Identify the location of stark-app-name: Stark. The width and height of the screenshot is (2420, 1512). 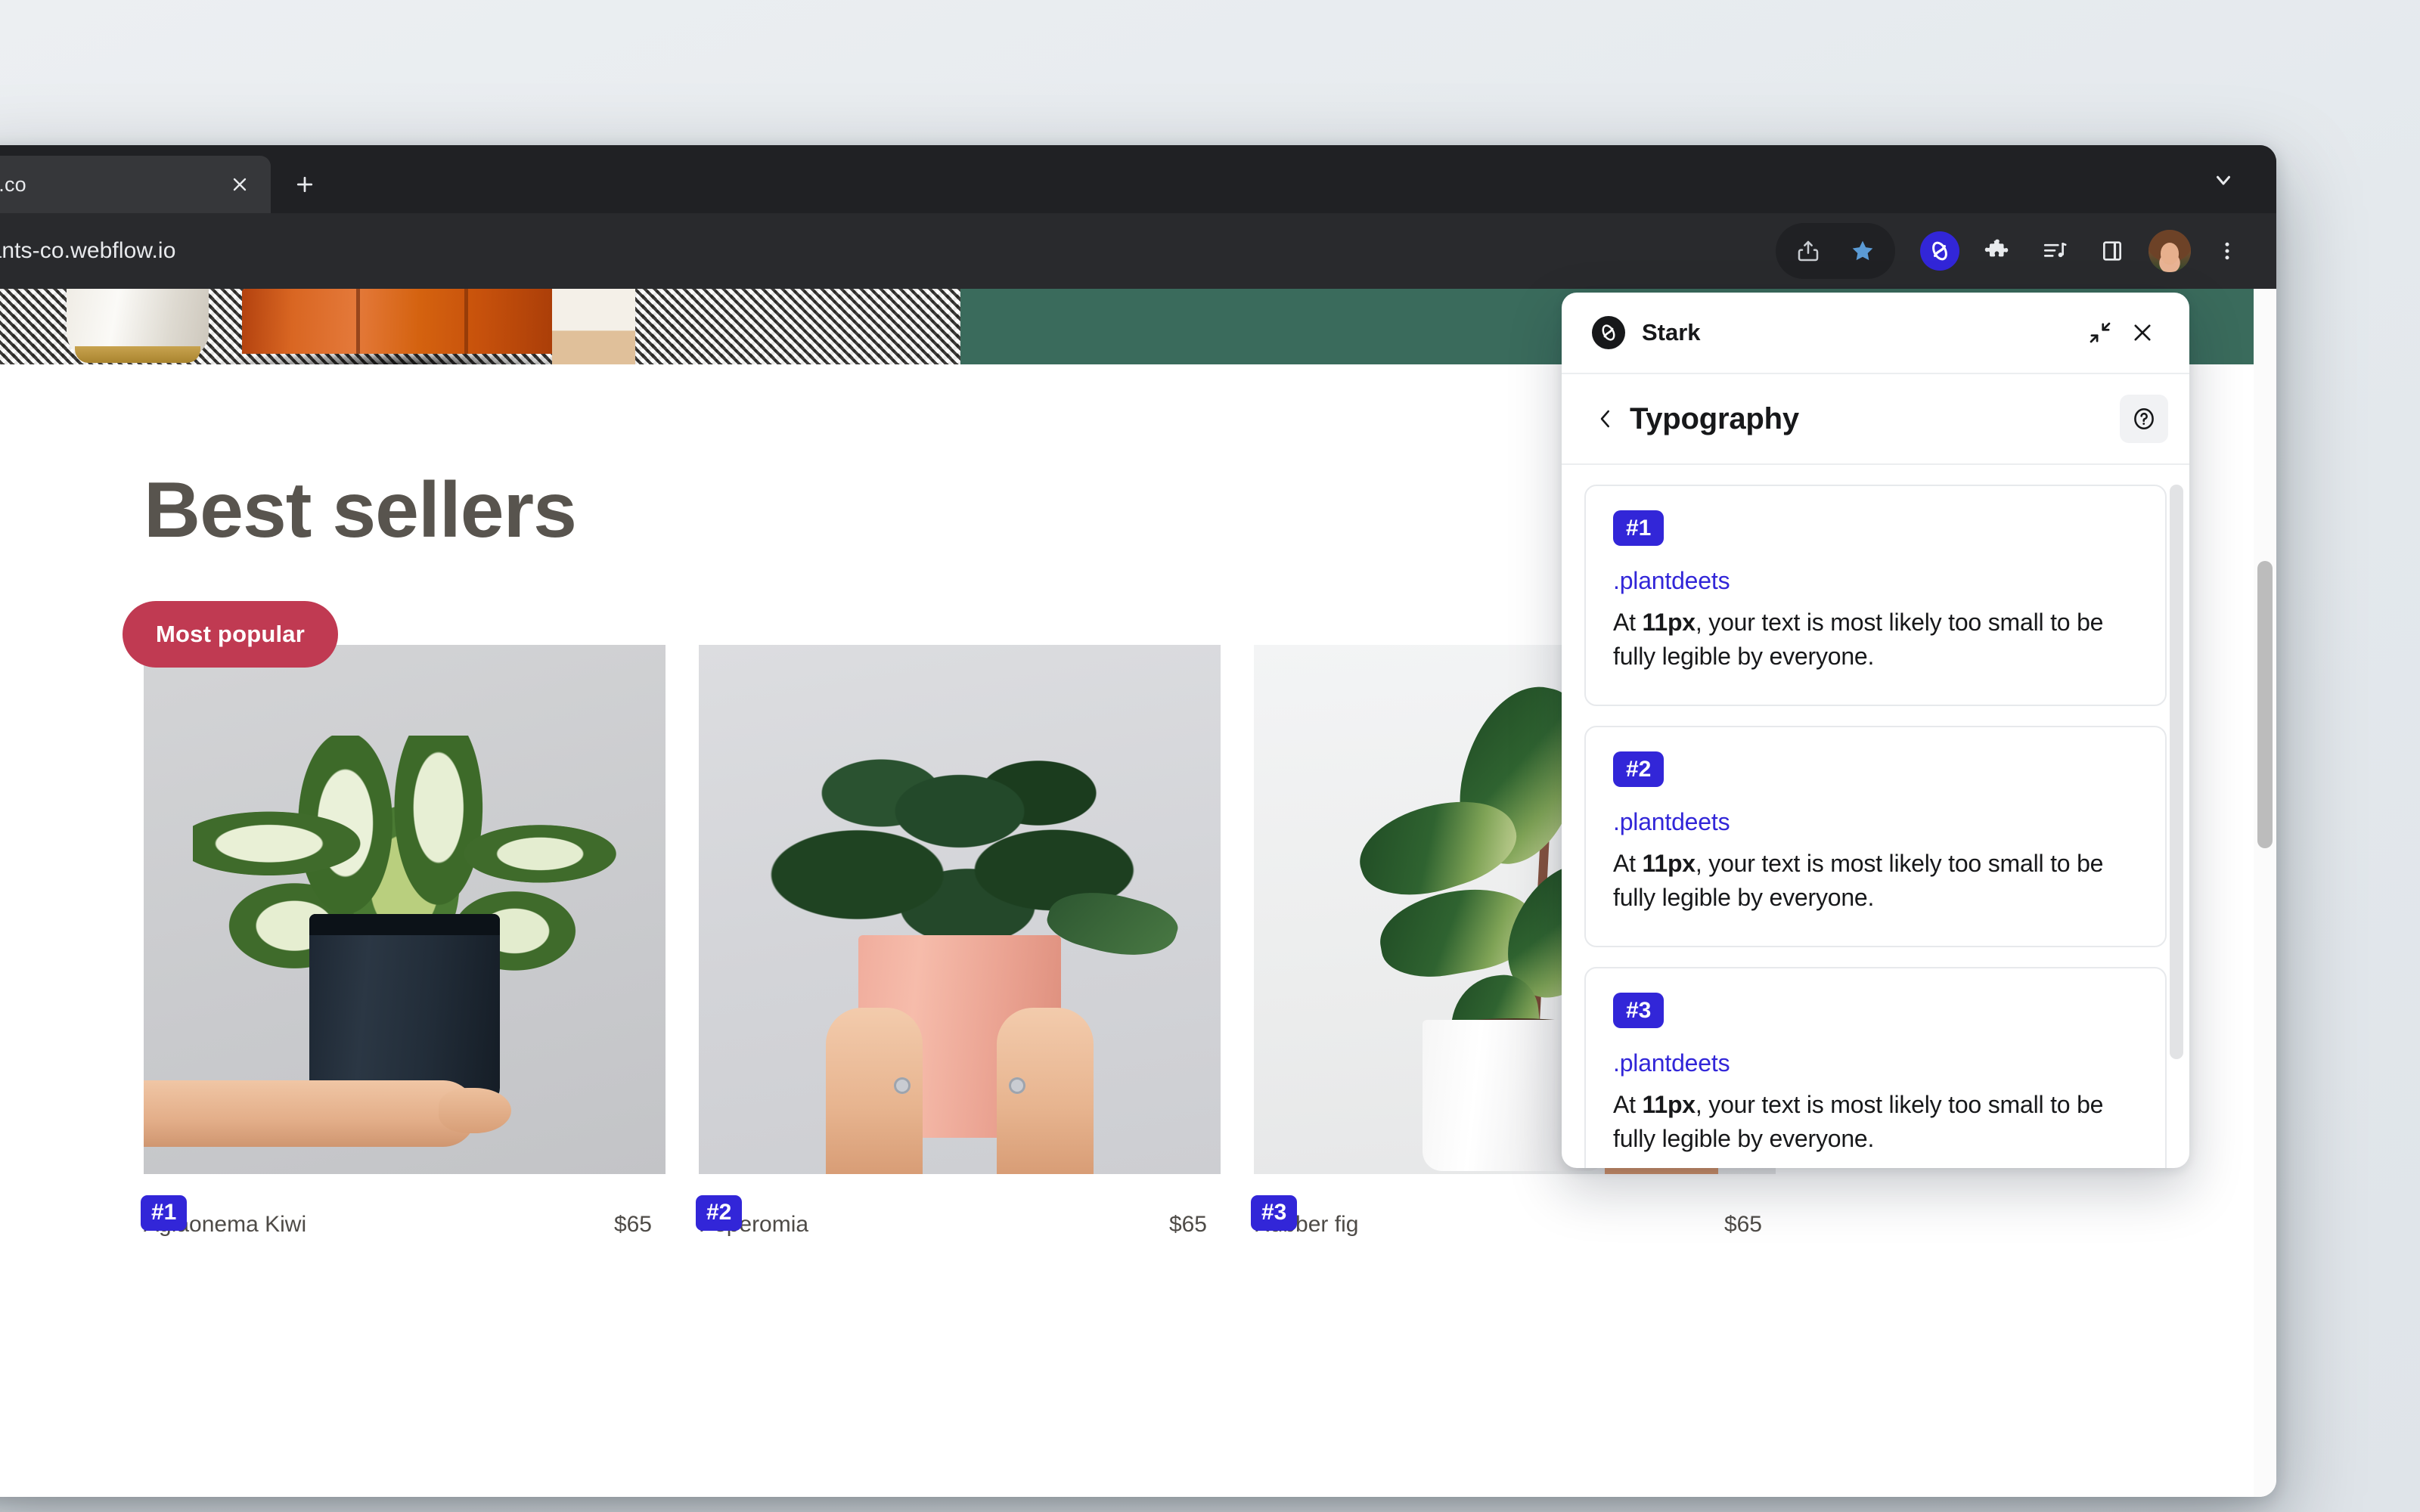
(1671, 332).